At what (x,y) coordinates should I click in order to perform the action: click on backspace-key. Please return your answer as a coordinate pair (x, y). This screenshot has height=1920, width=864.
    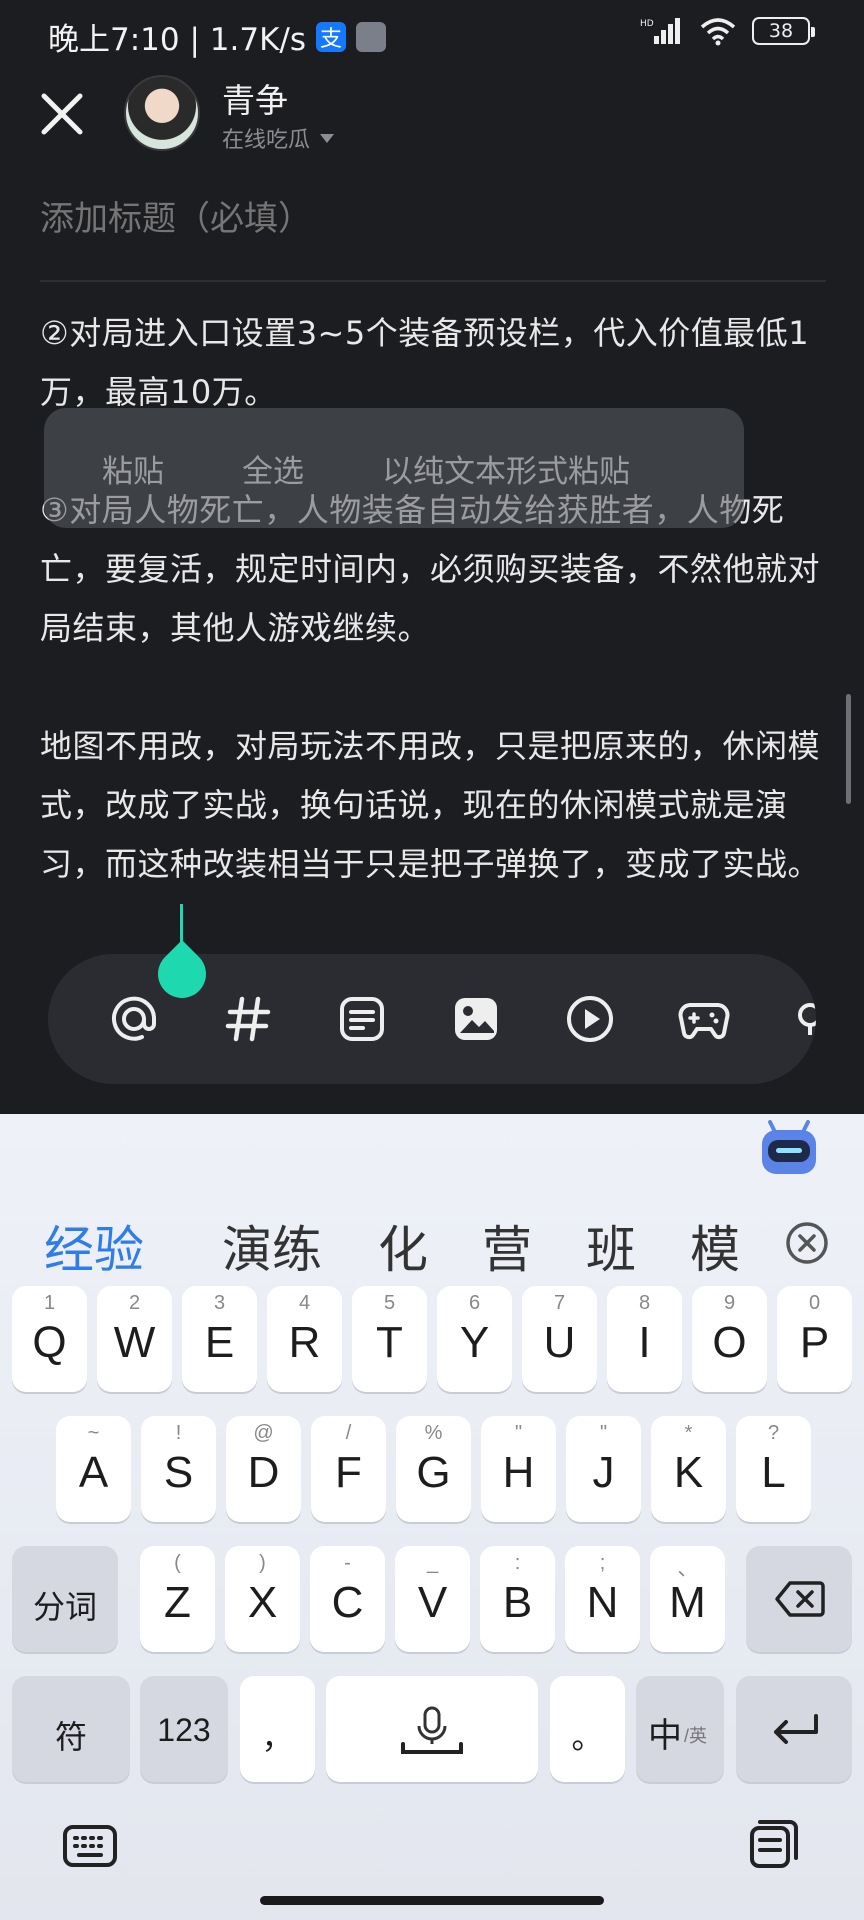
    Looking at the image, I should click on (799, 1599).